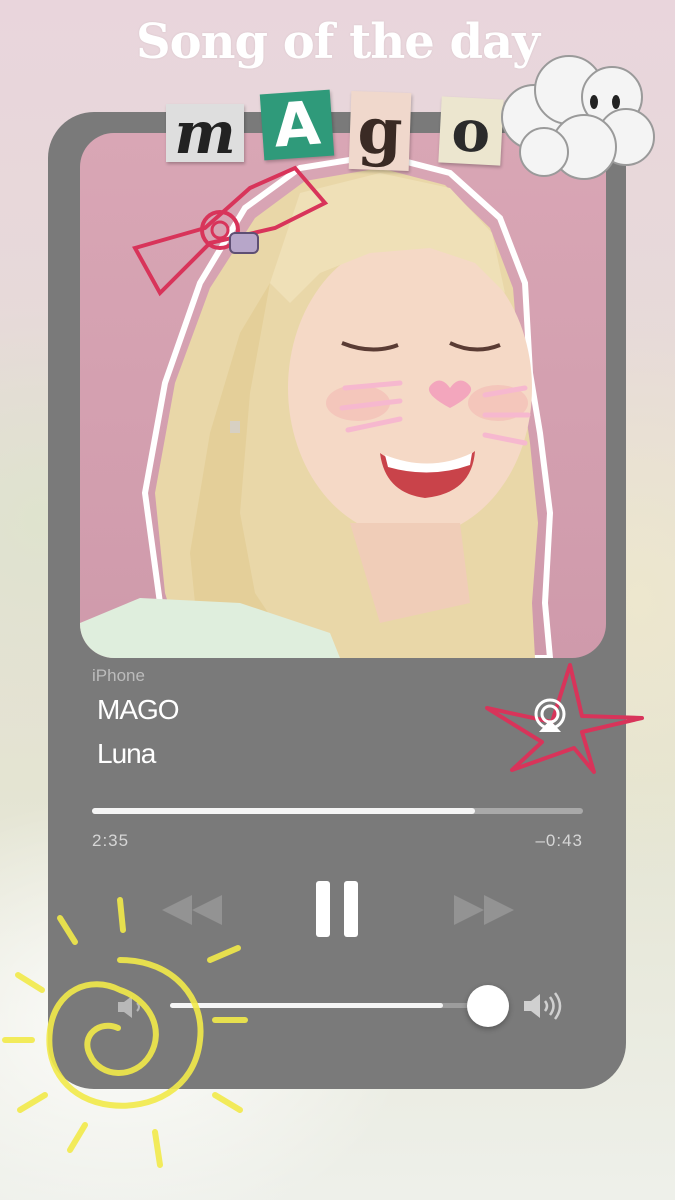 The height and width of the screenshot is (1200, 675). I want to click on fast-forward-button, so click(484, 910).